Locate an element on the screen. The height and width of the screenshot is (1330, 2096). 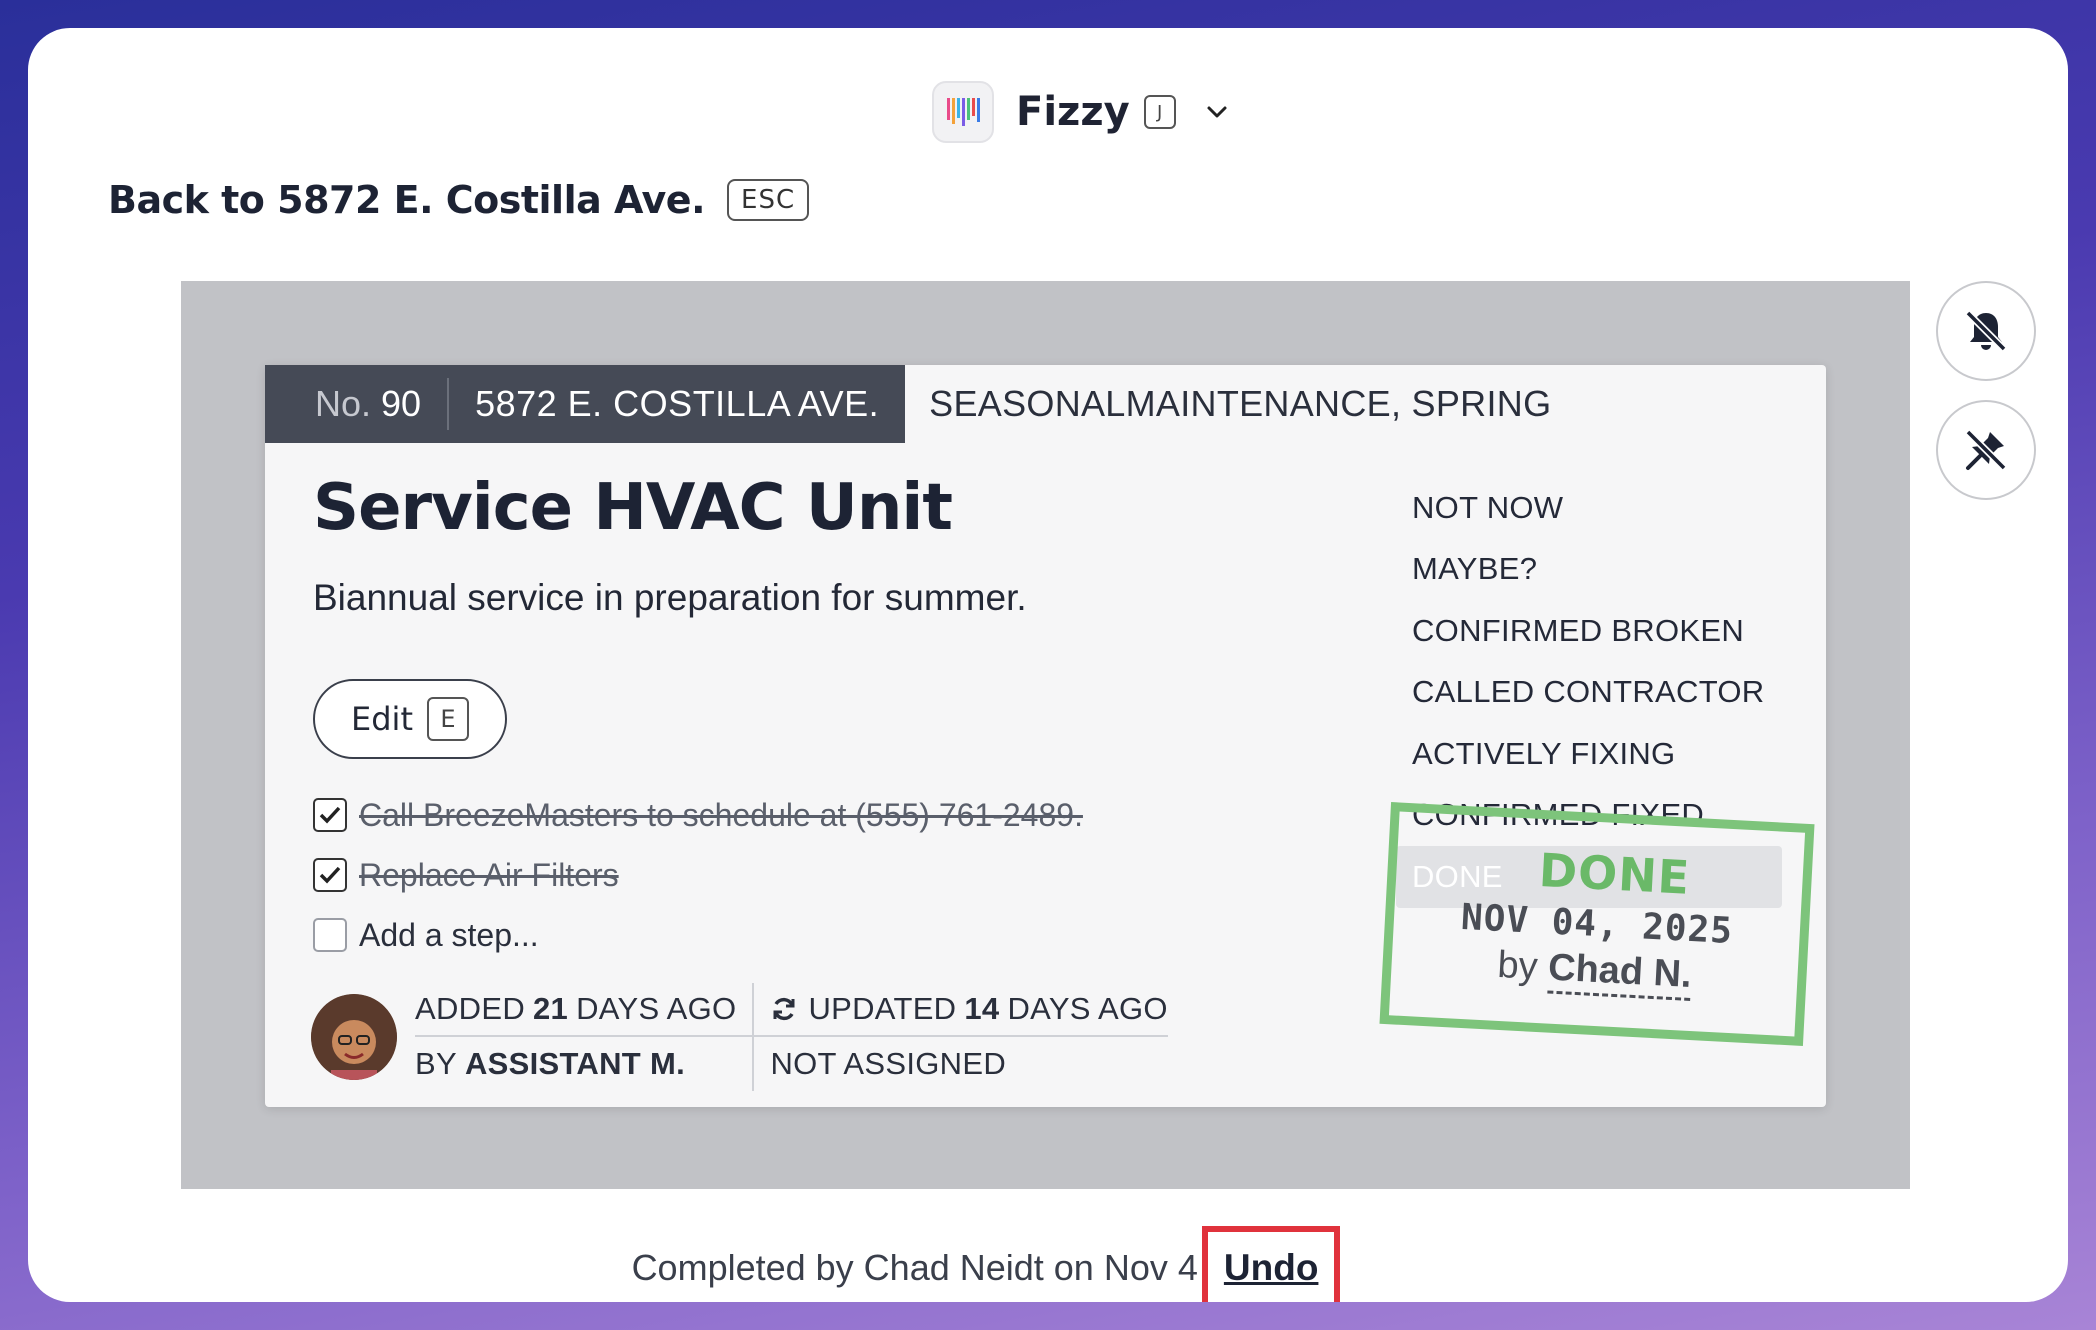
app-name: Fizzy is located at coordinates (1073, 112).